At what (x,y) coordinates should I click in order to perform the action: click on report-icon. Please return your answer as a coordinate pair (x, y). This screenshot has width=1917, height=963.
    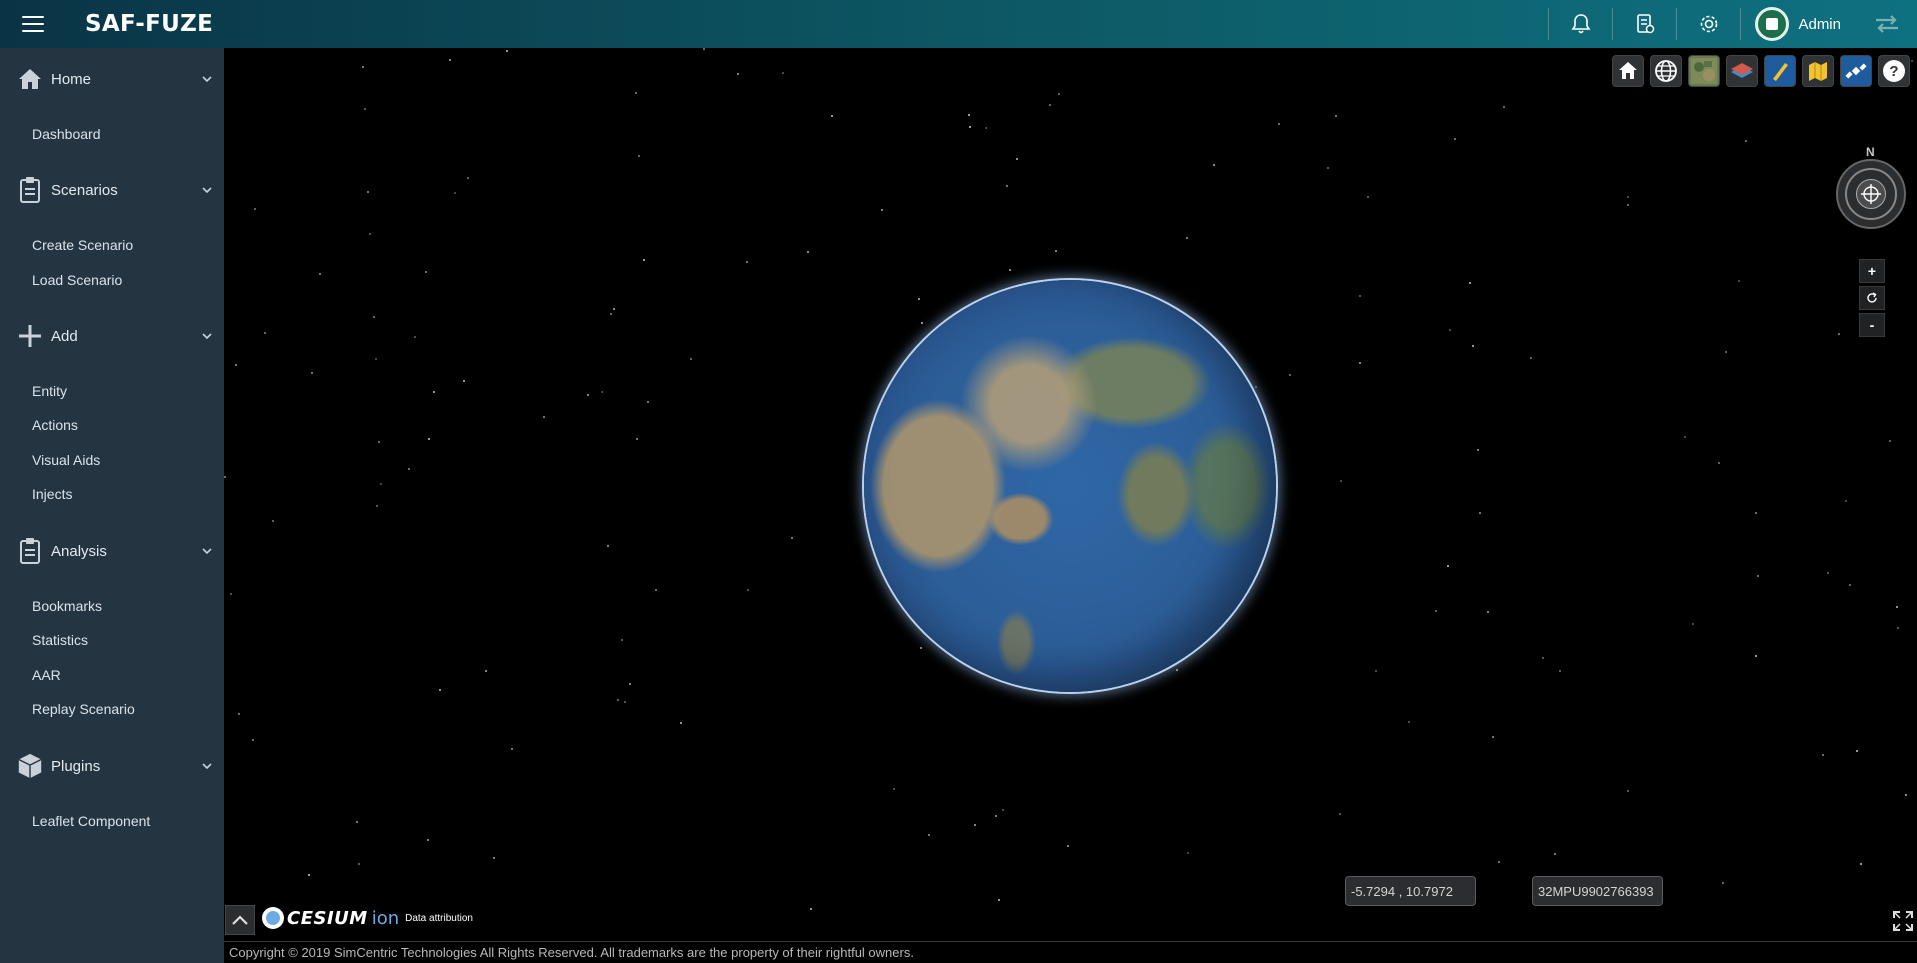
    Looking at the image, I should click on (1644, 24).